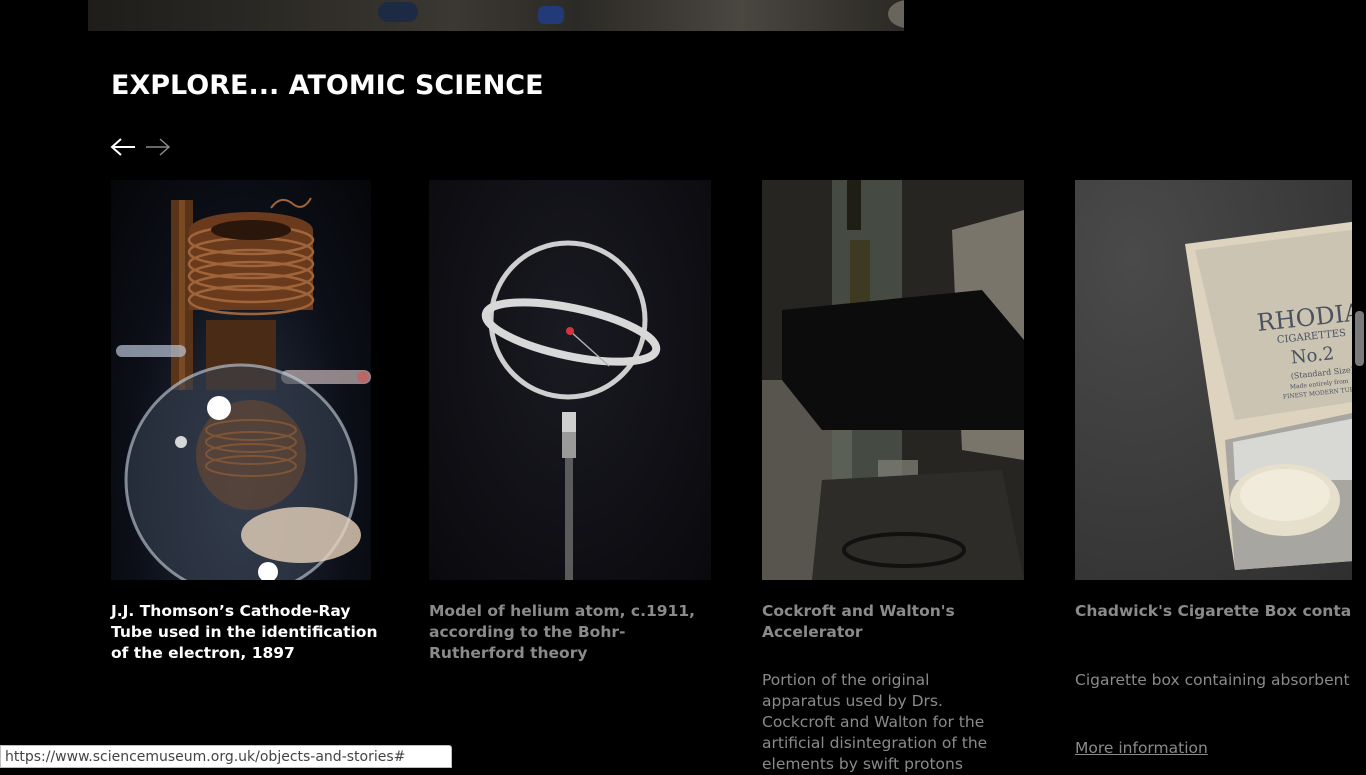 The width and height of the screenshot is (1366, 775). Describe the element at coordinates (241, 380) in the screenshot. I see `cathode-ray-tube-photo` at that location.